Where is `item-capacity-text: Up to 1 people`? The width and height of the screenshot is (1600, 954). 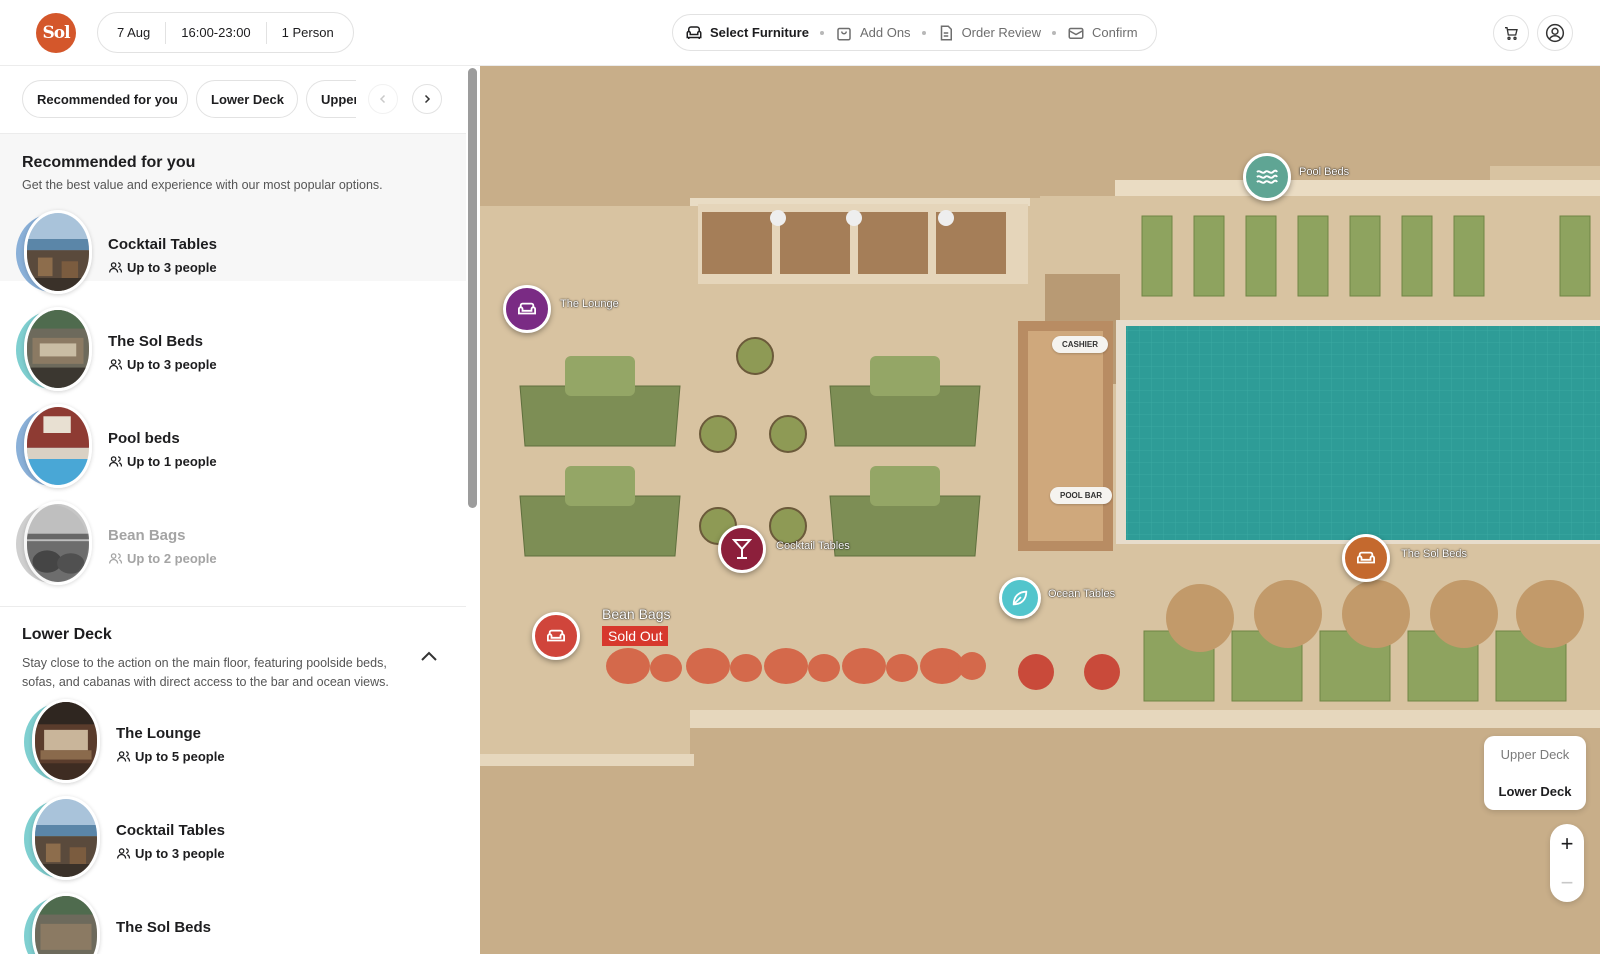
item-capacity-text: Up to 1 people is located at coordinates (172, 461).